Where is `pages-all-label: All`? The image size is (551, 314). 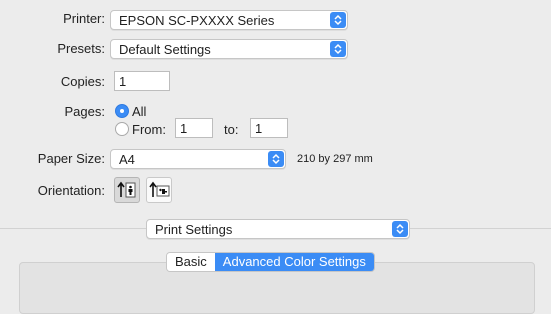
pages-all-label: All is located at coordinates (139, 111).